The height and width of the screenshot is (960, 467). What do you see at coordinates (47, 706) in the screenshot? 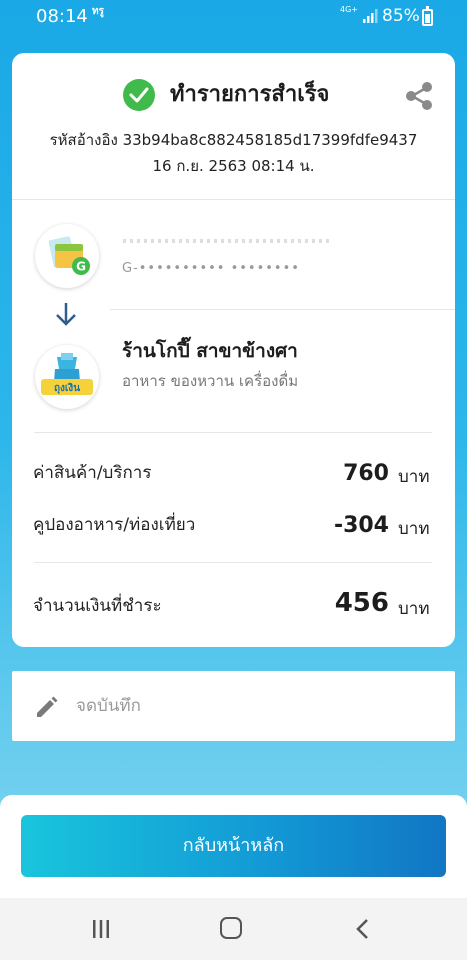
I see `pencil-icon` at bounding box center [47, 706].